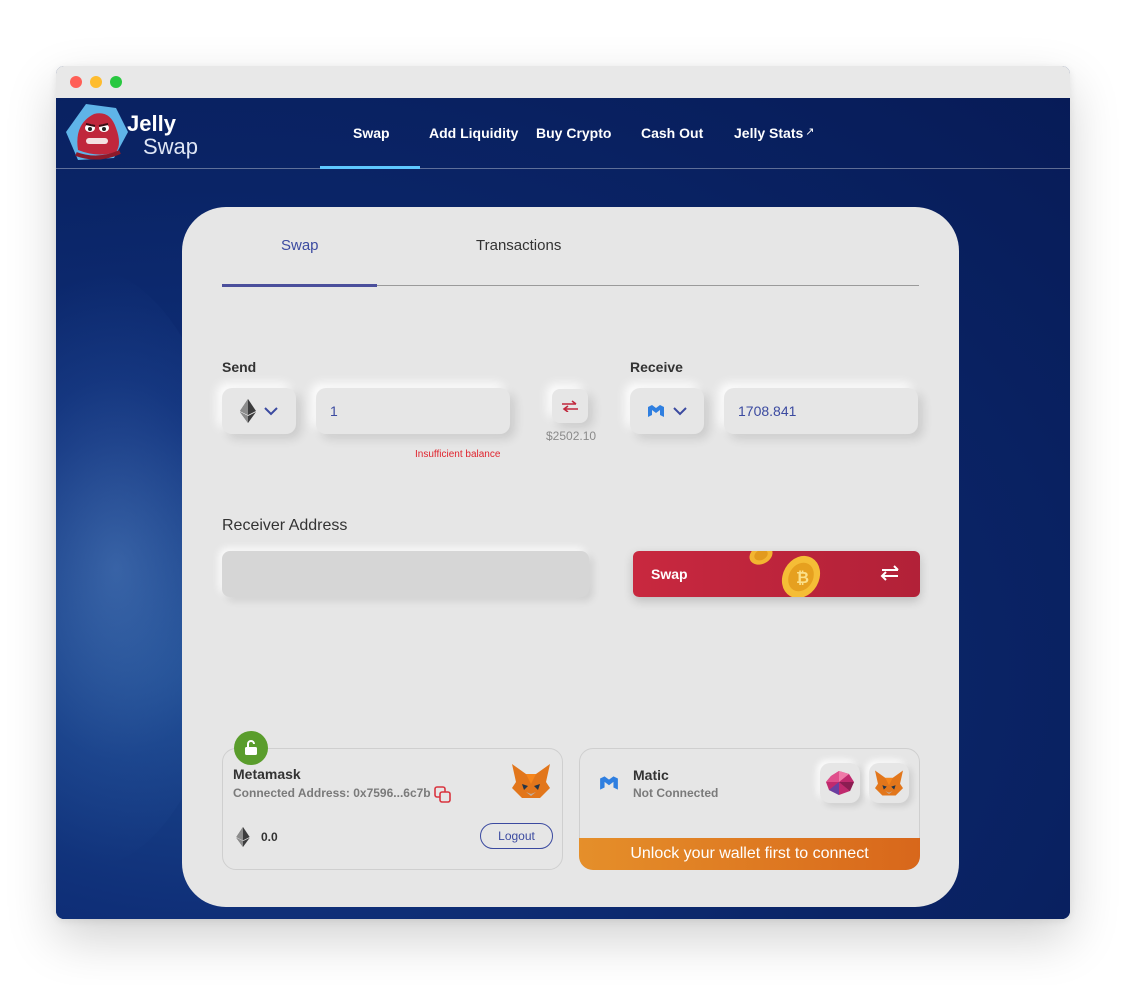 This screenshot has height=985, width=1126. I want to click on tab-active-indicator, so click(299, 285).